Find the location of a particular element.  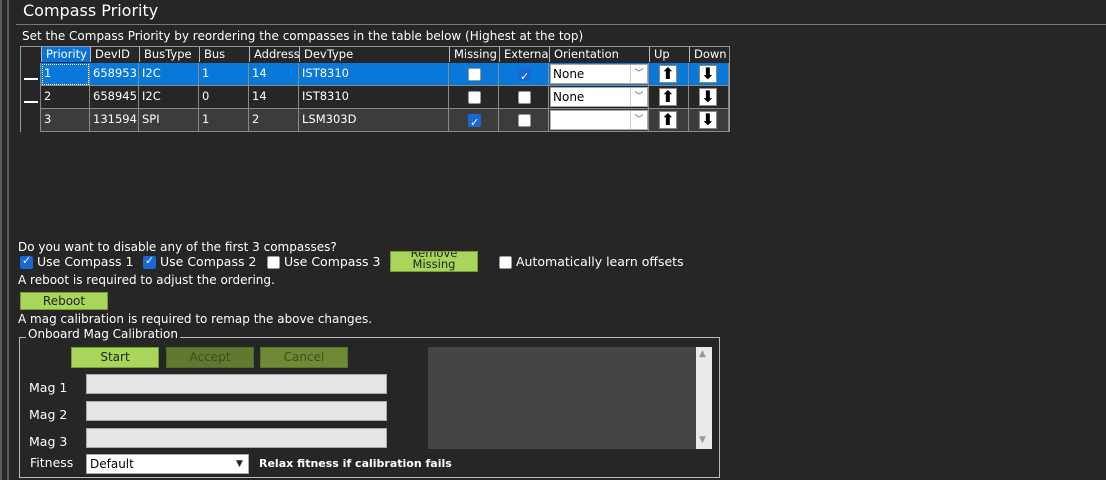

table-row: 3 131594 SPI 1 2 LSM303D ﹀ ⬆ ⬇ is located at coordinates (375, 116).